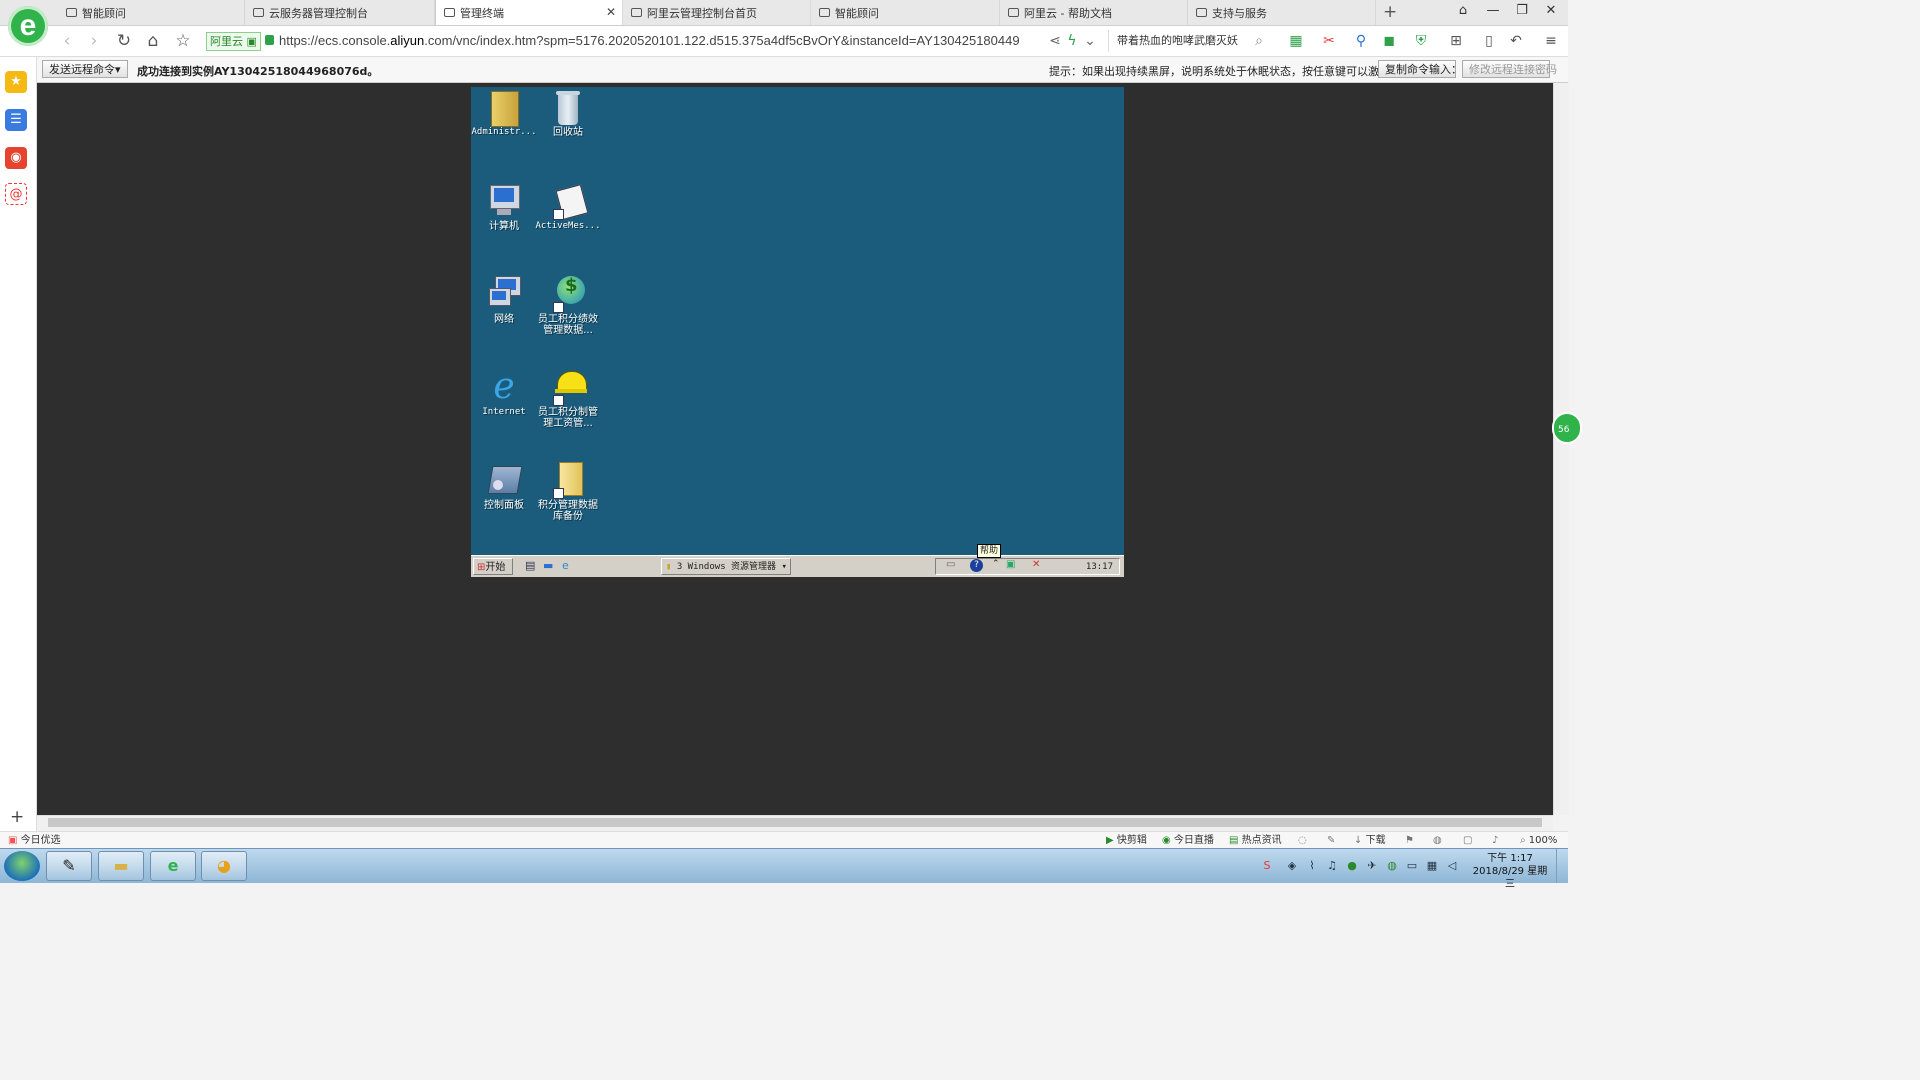  Describe the element at coordinates (1567, 428) in the screenshot. I see `floating-assistant-badge: 56` at that location.